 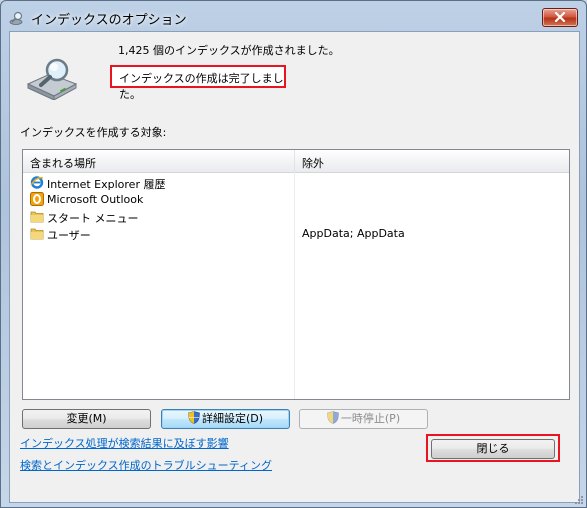 I want to click on modify-button-label: 変更(M), so click(x=86, y=418).